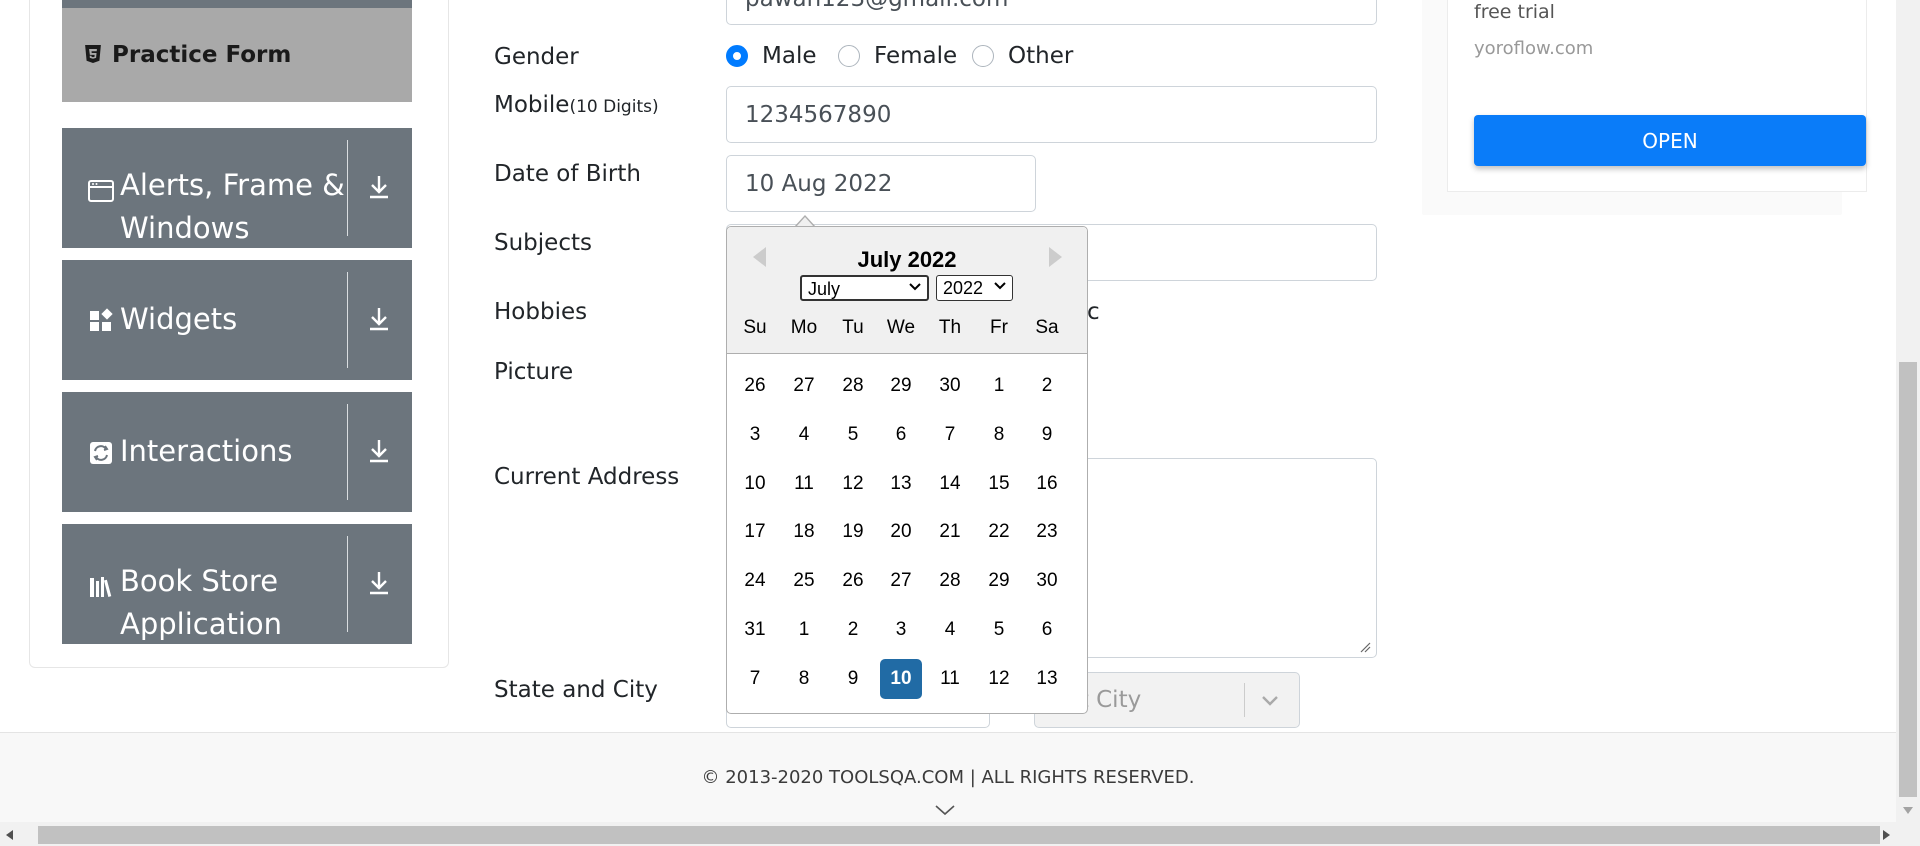  I want to click on calendar-day: 22, so click(999, 532).